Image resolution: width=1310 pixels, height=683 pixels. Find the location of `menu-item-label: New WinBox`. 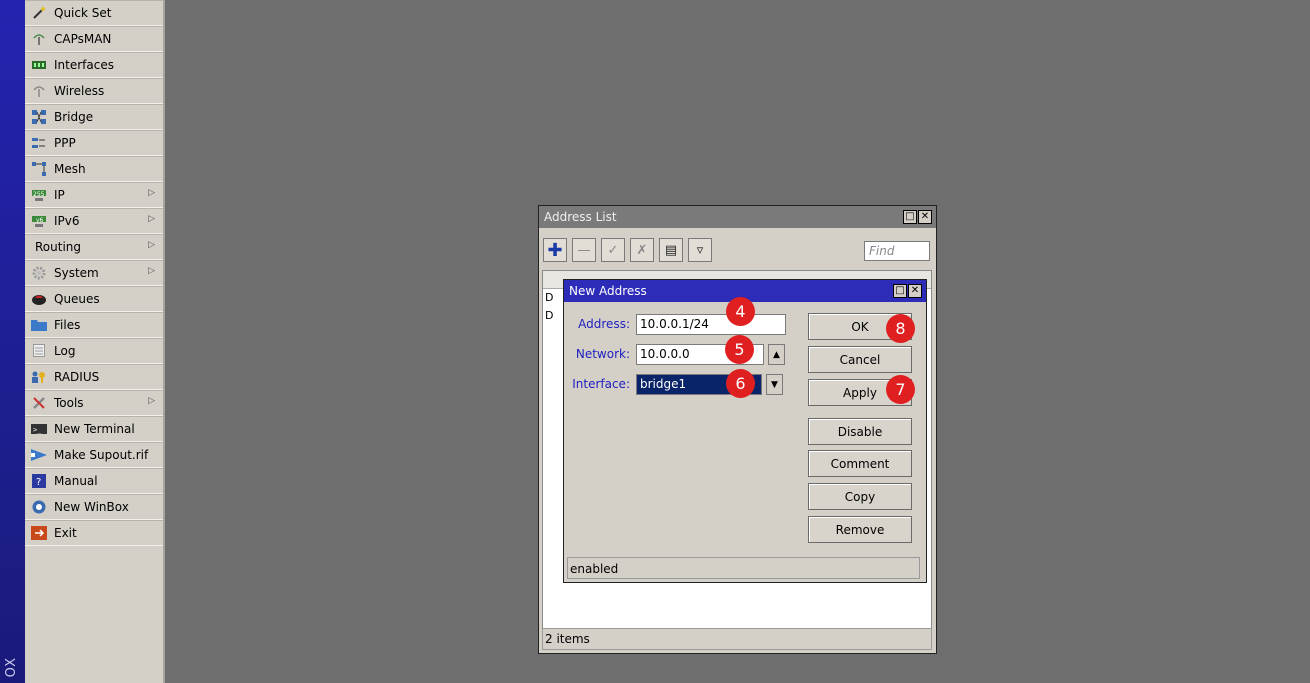

menu-item-label: New WinBox is located at coordinates (91, 506).